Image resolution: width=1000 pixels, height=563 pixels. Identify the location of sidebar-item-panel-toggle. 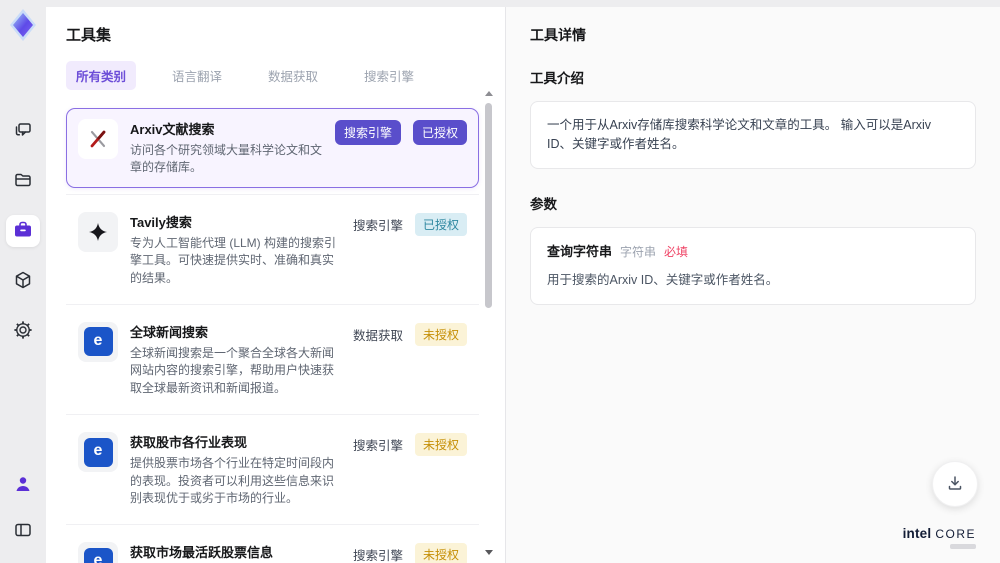
(23, 531).